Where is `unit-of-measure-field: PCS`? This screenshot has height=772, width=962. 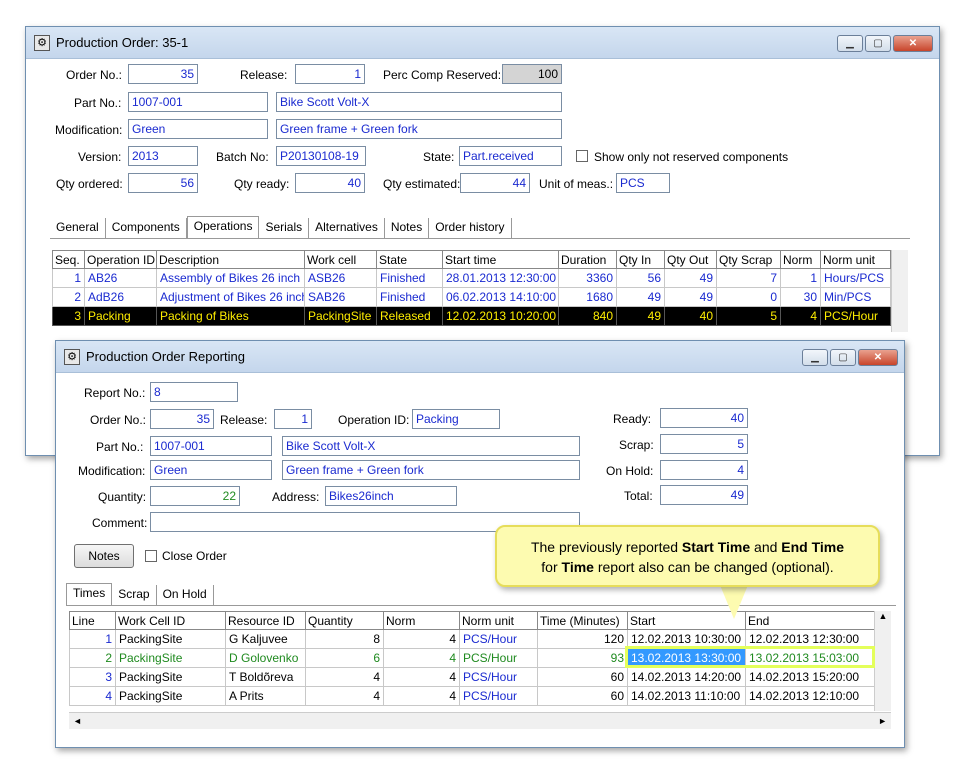
unit-of-measure-field: PCS is located at coordinates (643, 183).